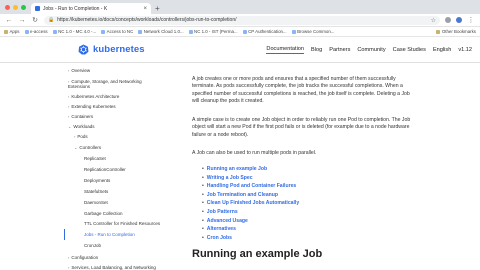  Describe the element at coordinates (250, 221) in the screenshot. I see `toc-link: Advanced Usage` at that location.